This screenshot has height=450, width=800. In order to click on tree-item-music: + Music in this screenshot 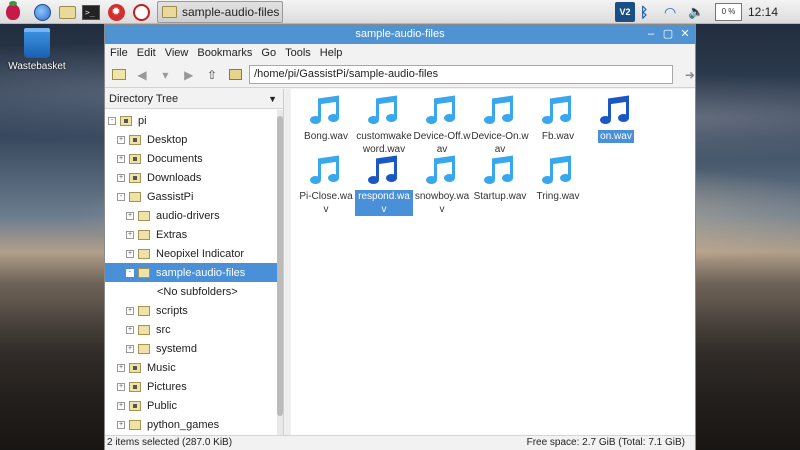, I will do `click(191, 367)`.